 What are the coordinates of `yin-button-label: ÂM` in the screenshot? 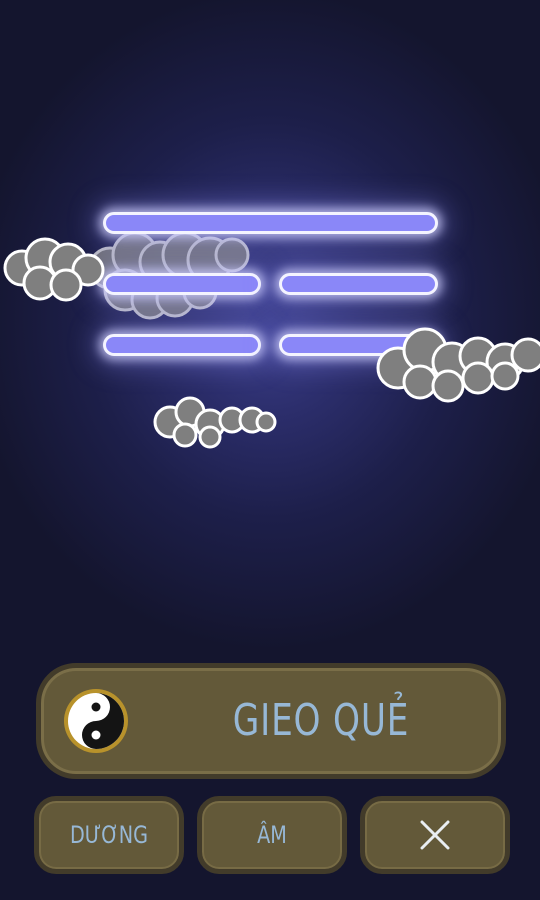 It's located at (272, 835).